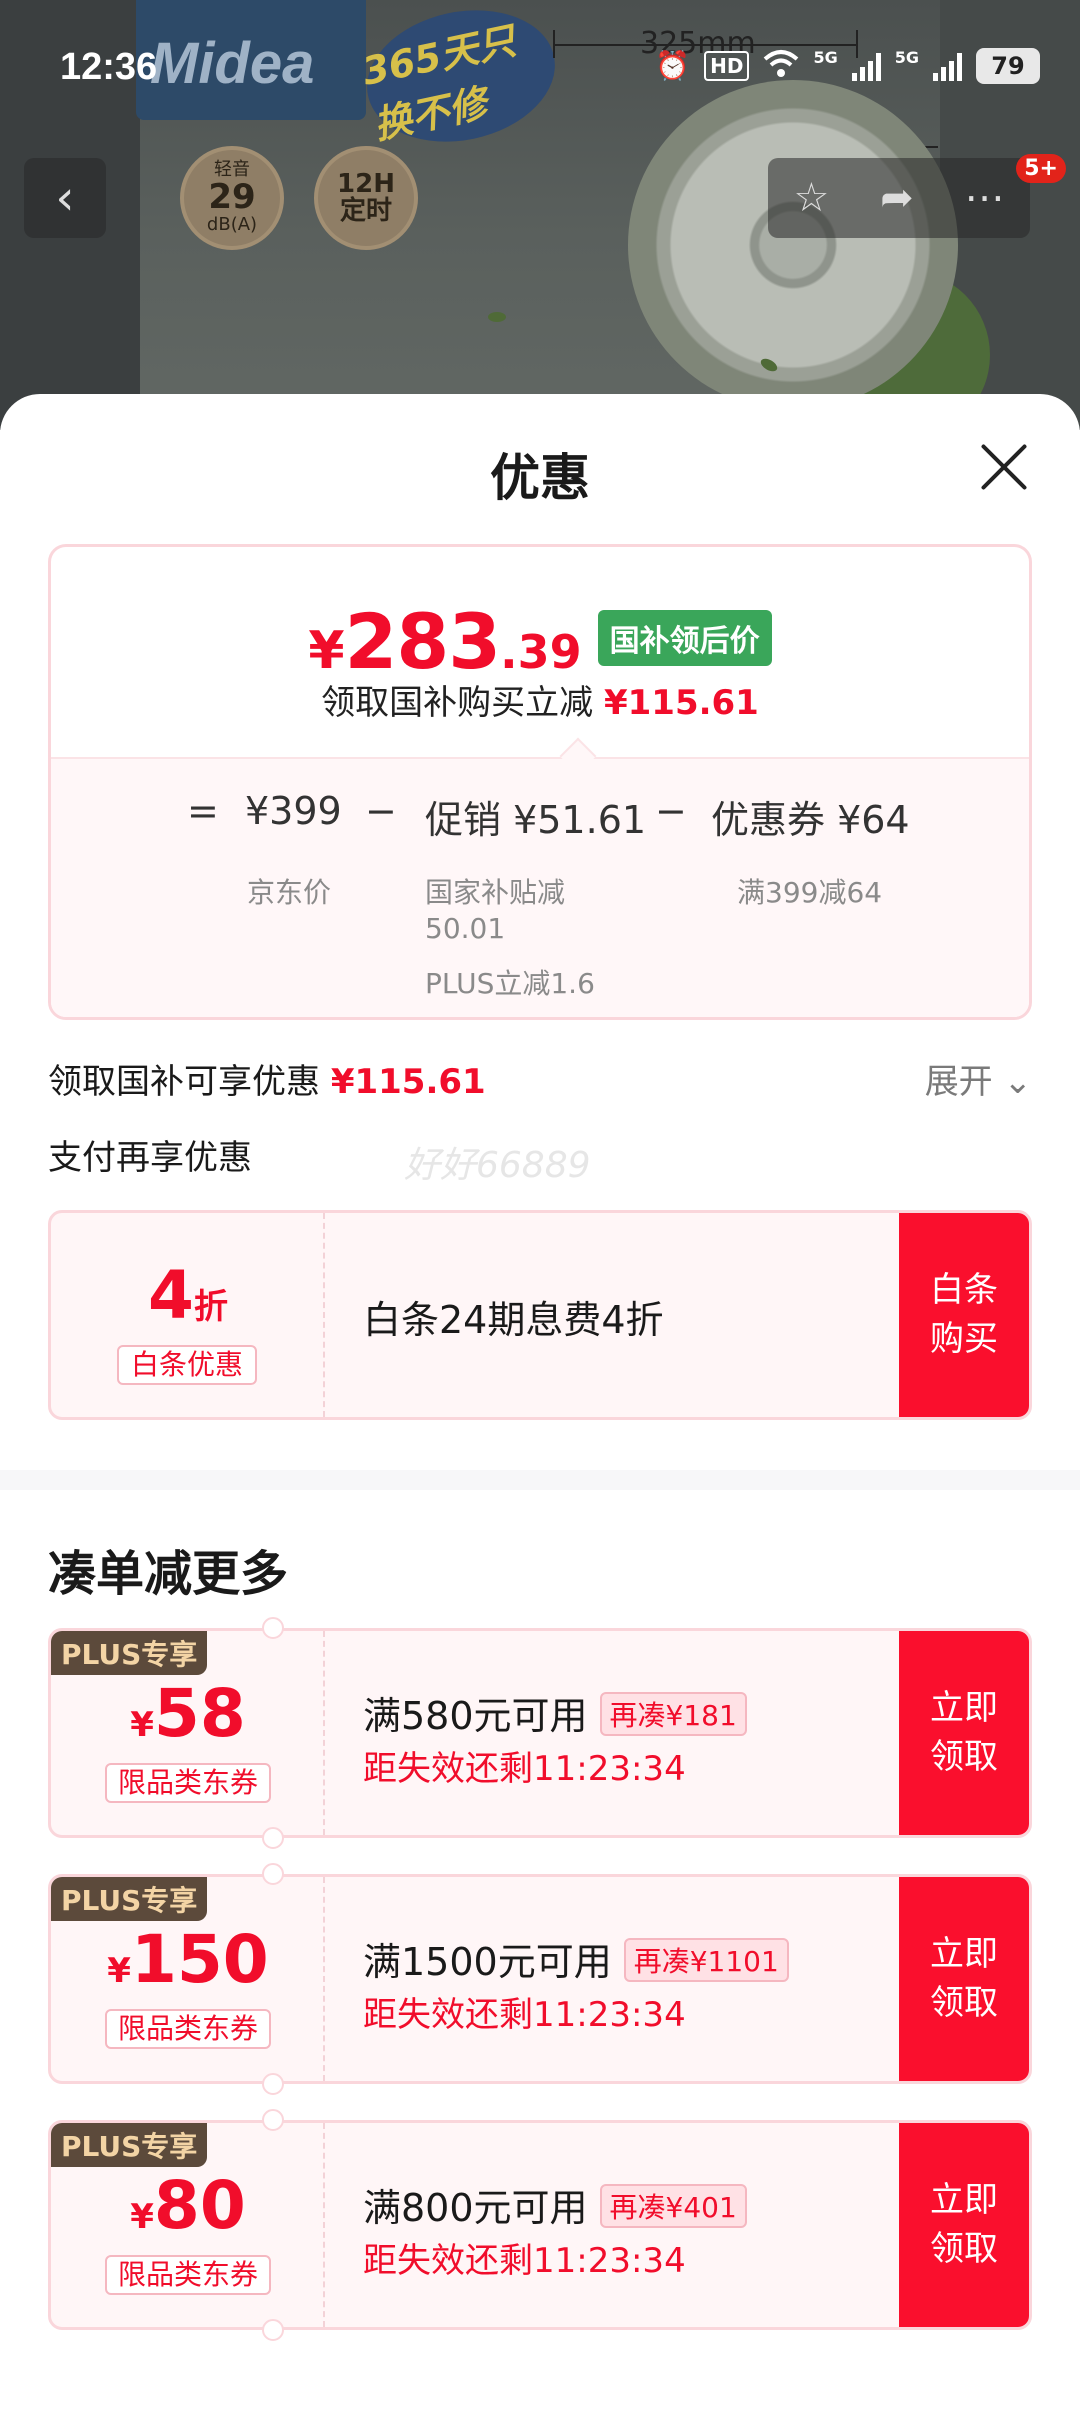 Image resolution: width=1080 pixels, height=2412 pixels. What do you see at coordinates (365, 211) in the screenshot?
I see `feature-label: 定时` at bounding box center [365, 211].